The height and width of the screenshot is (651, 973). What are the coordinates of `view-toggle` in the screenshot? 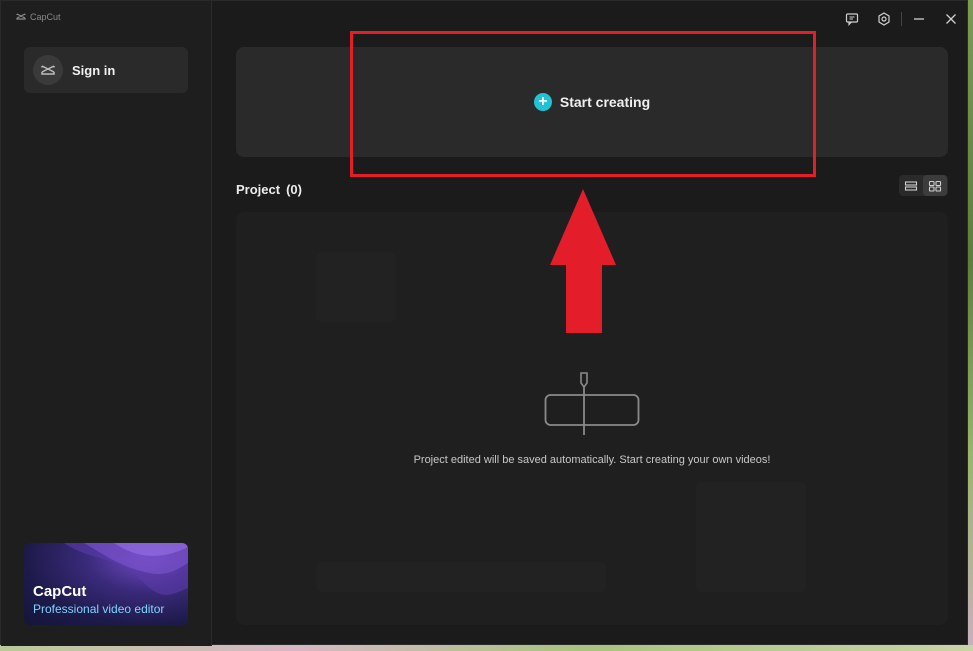 It's located at (923, 185).